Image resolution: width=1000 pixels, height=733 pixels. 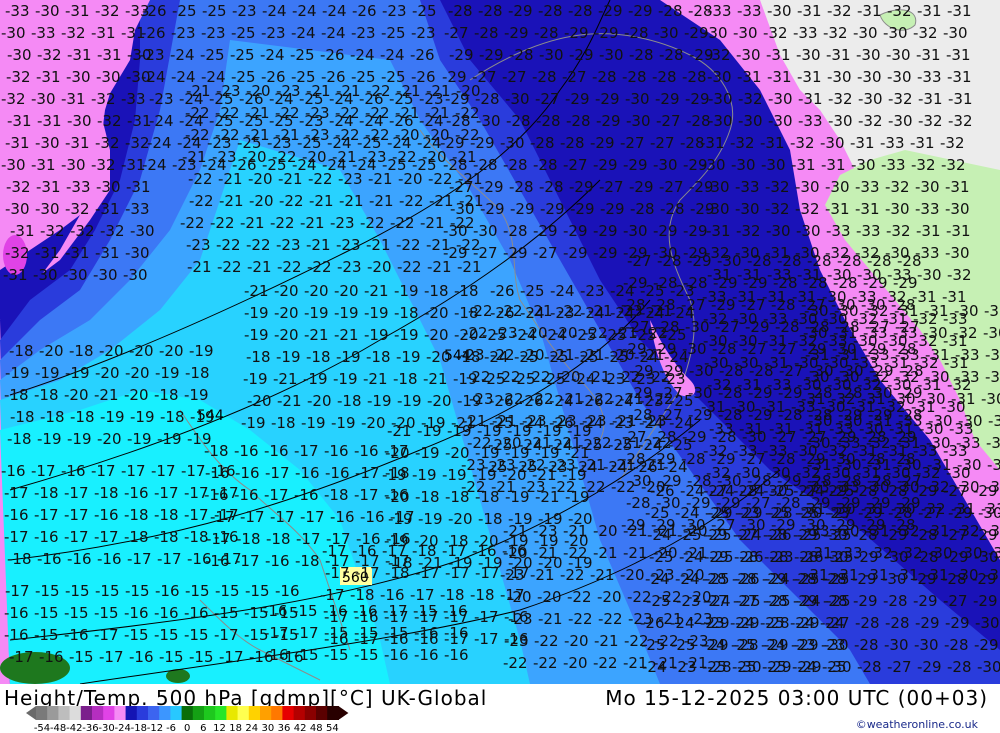 I want to click on legend-tick-label: -30, so click(x=106, y=727).